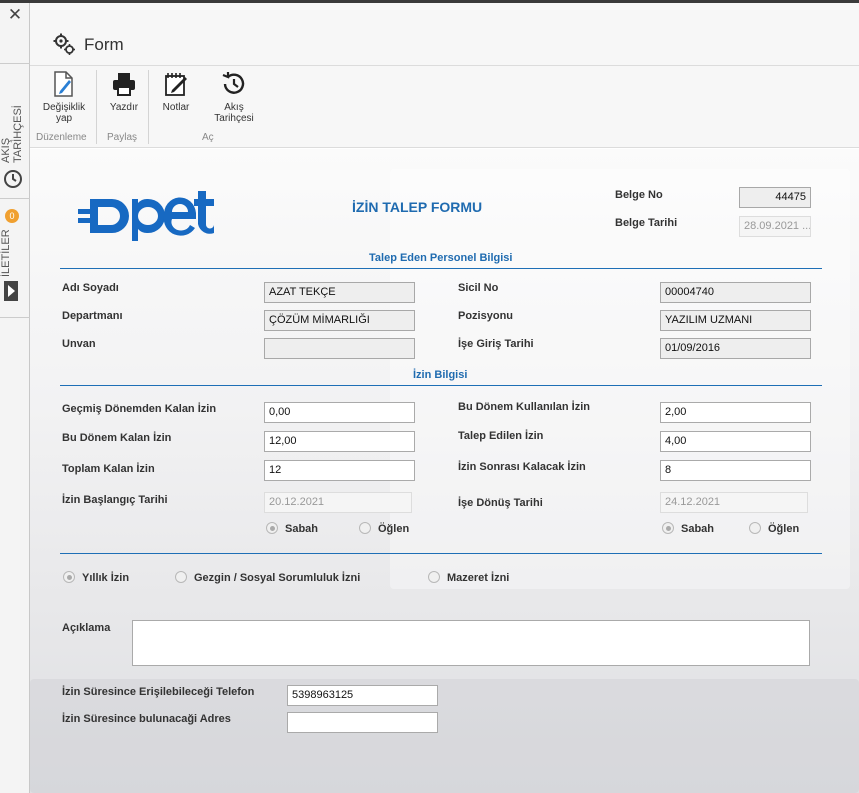 The width and height of the screenshot is (859, 793). I want to click on flow-history-label-2: Tarihçesi, so click(234, 118).